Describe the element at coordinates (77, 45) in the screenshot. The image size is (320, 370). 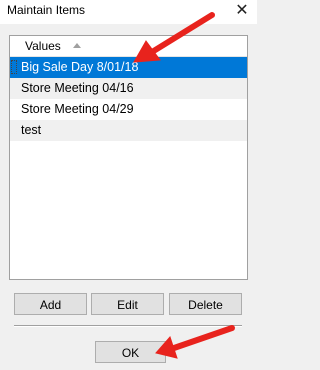
I see `sort-ascending-icon` at that location.